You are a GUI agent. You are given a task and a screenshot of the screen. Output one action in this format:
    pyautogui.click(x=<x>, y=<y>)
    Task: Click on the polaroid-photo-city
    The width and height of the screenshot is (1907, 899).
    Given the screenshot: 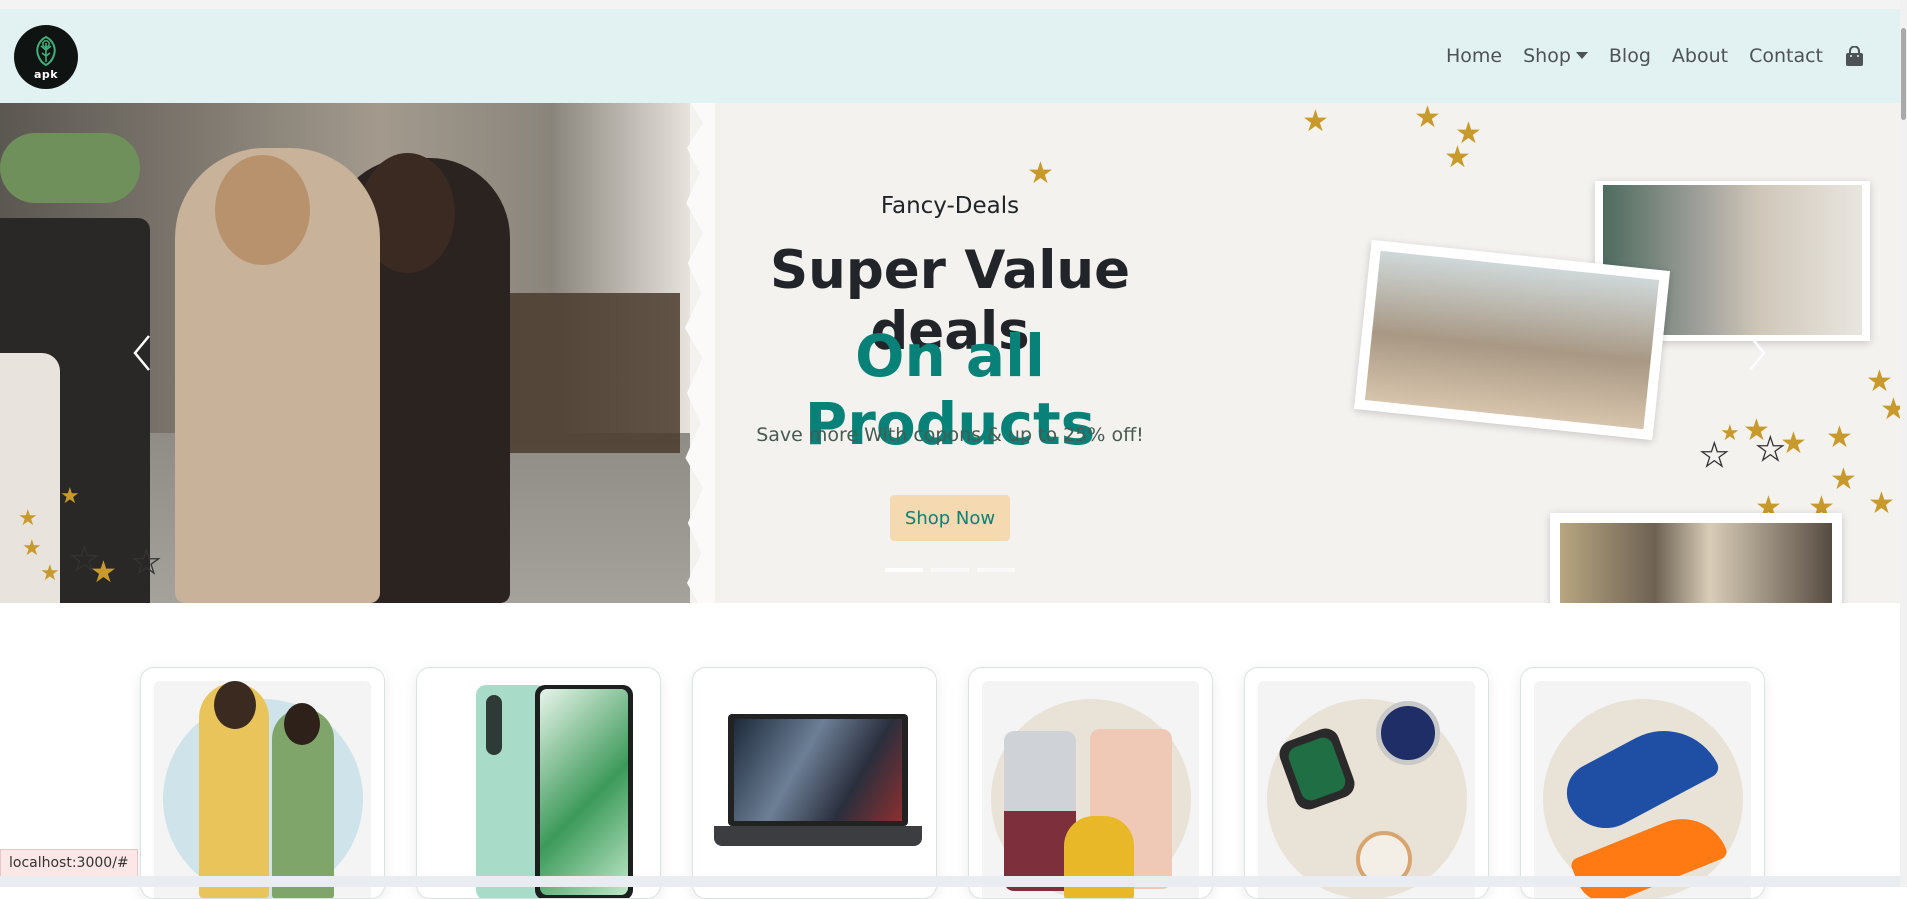 What is the action you would take?
    pyautogui.click(x=1696, y=558)
    